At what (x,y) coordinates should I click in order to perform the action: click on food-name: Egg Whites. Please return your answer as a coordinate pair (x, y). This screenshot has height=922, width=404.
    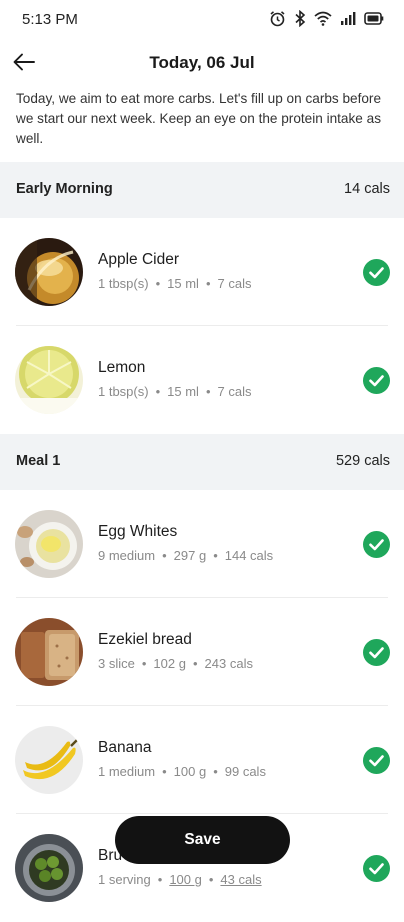
    Looking at the image, I should click on (138, 531).